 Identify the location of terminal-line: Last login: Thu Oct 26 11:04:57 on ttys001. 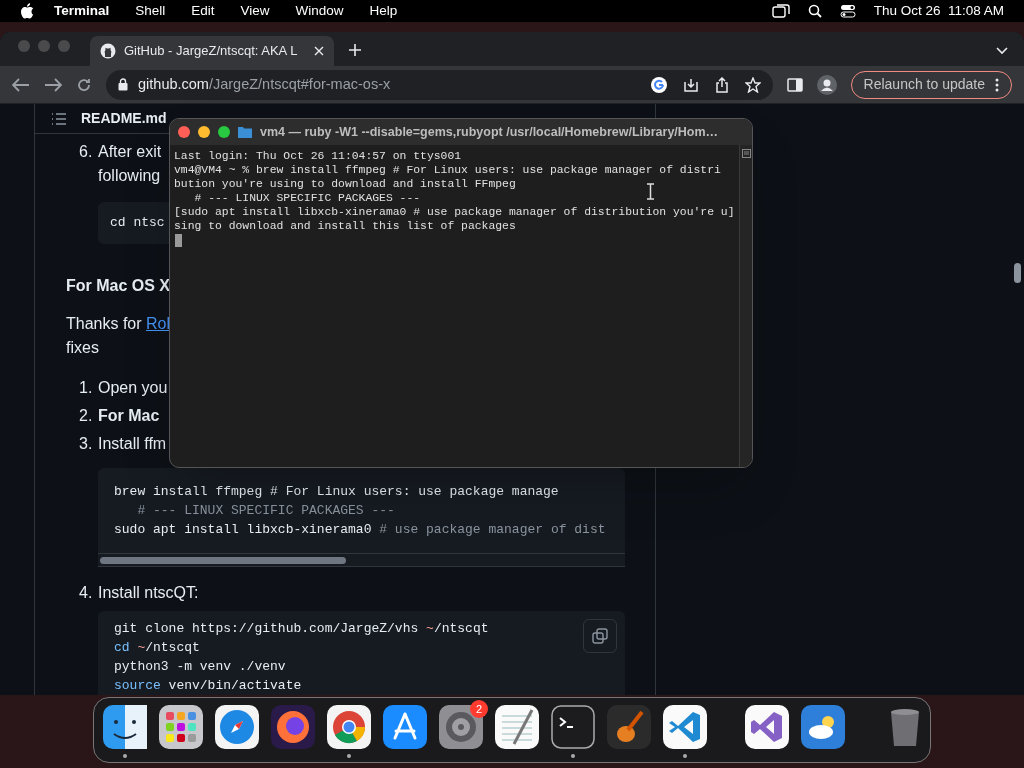
(318, 156).